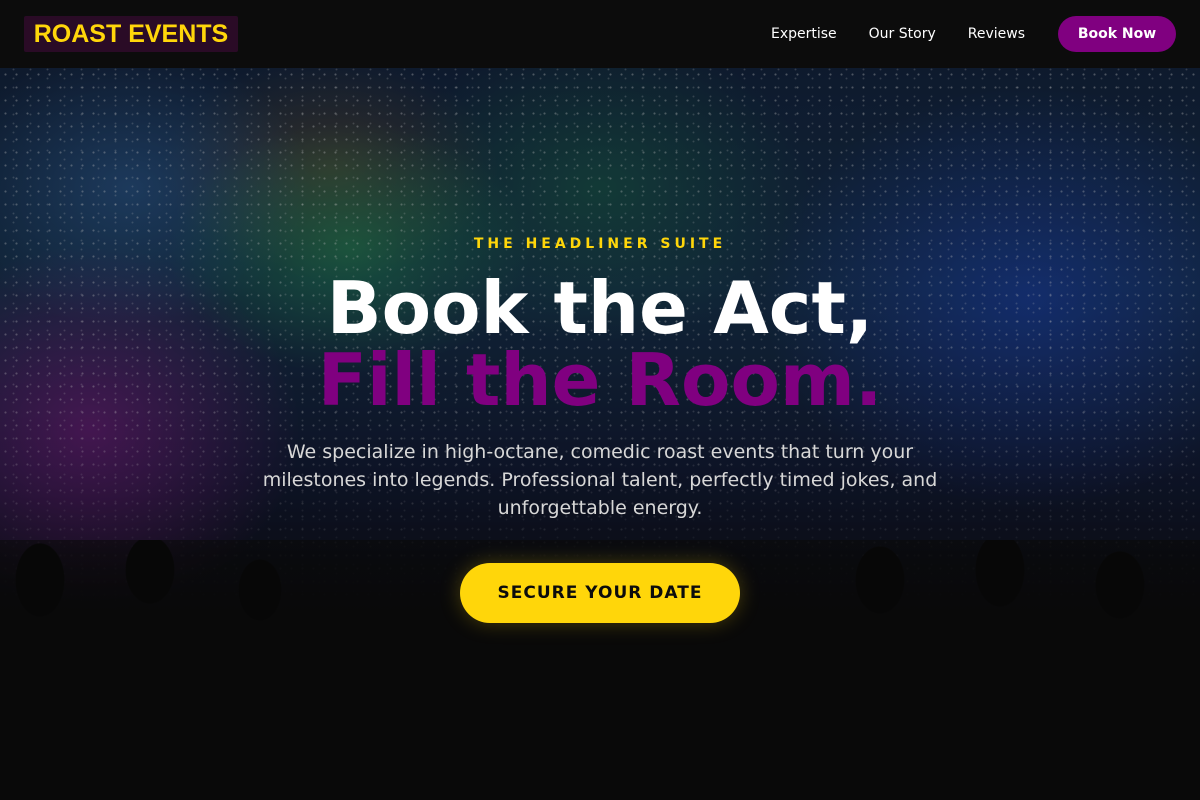 The image size is (1200, 800). Describe the element at coordinates (600, 380) in the screenshot. I see `hero-headline-line-2: Fill the Room.` at that location.